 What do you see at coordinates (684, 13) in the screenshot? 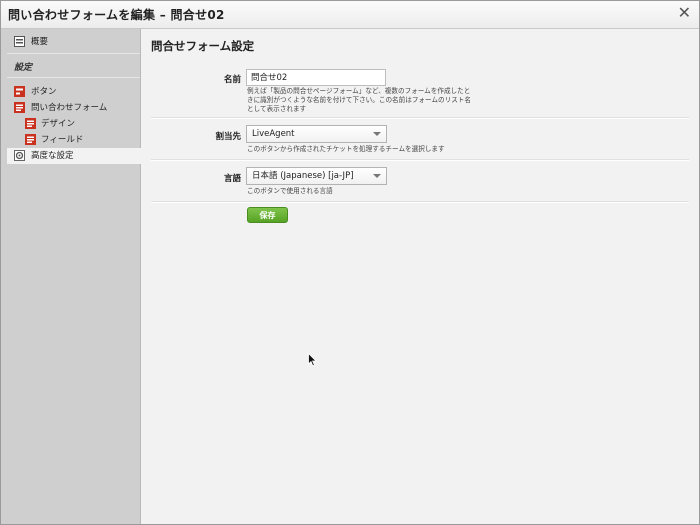
I see `close-icon: ✕` at bounding box center [684, 13].